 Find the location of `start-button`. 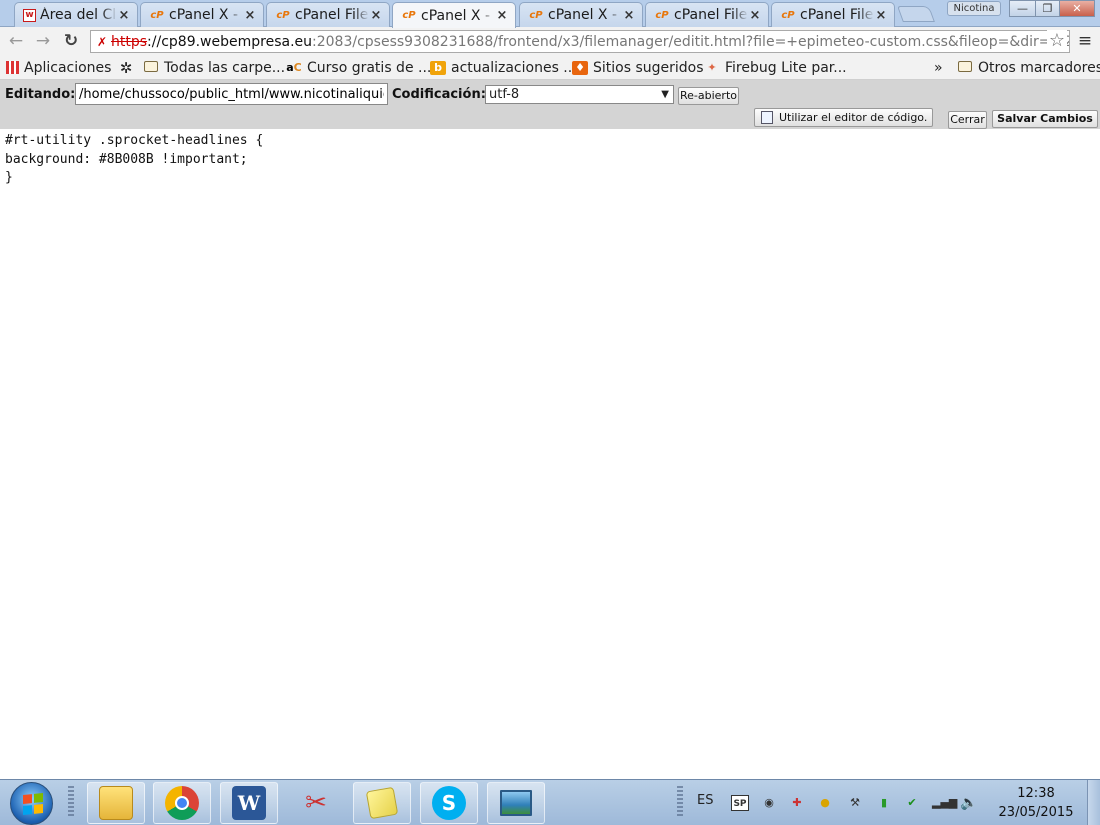

start-button is located at coordinates (31, 803).